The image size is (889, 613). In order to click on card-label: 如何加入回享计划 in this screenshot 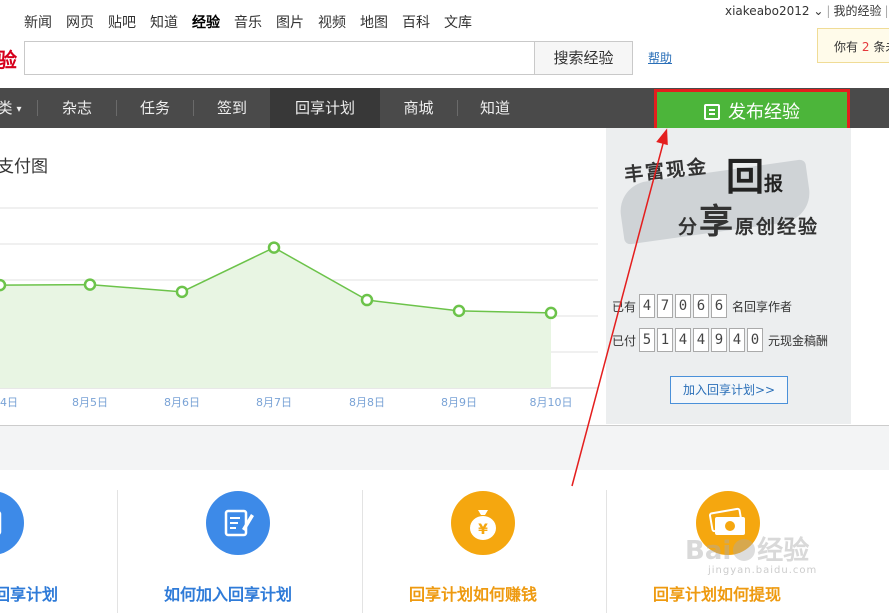, I will do `click(228, 594)`.